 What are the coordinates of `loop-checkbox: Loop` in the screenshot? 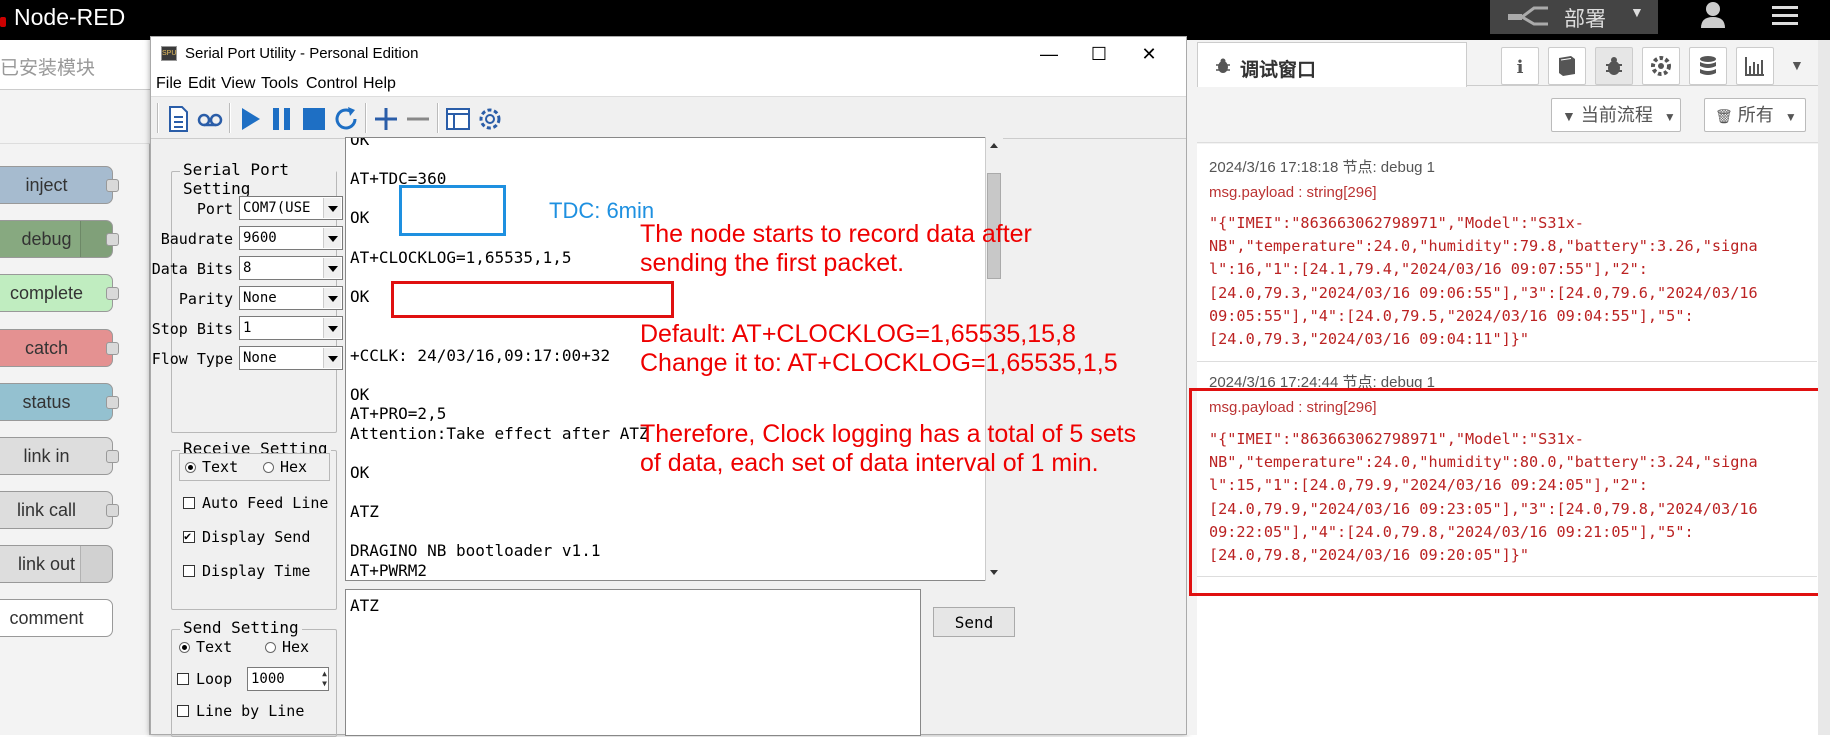 It's located at (204, 679).